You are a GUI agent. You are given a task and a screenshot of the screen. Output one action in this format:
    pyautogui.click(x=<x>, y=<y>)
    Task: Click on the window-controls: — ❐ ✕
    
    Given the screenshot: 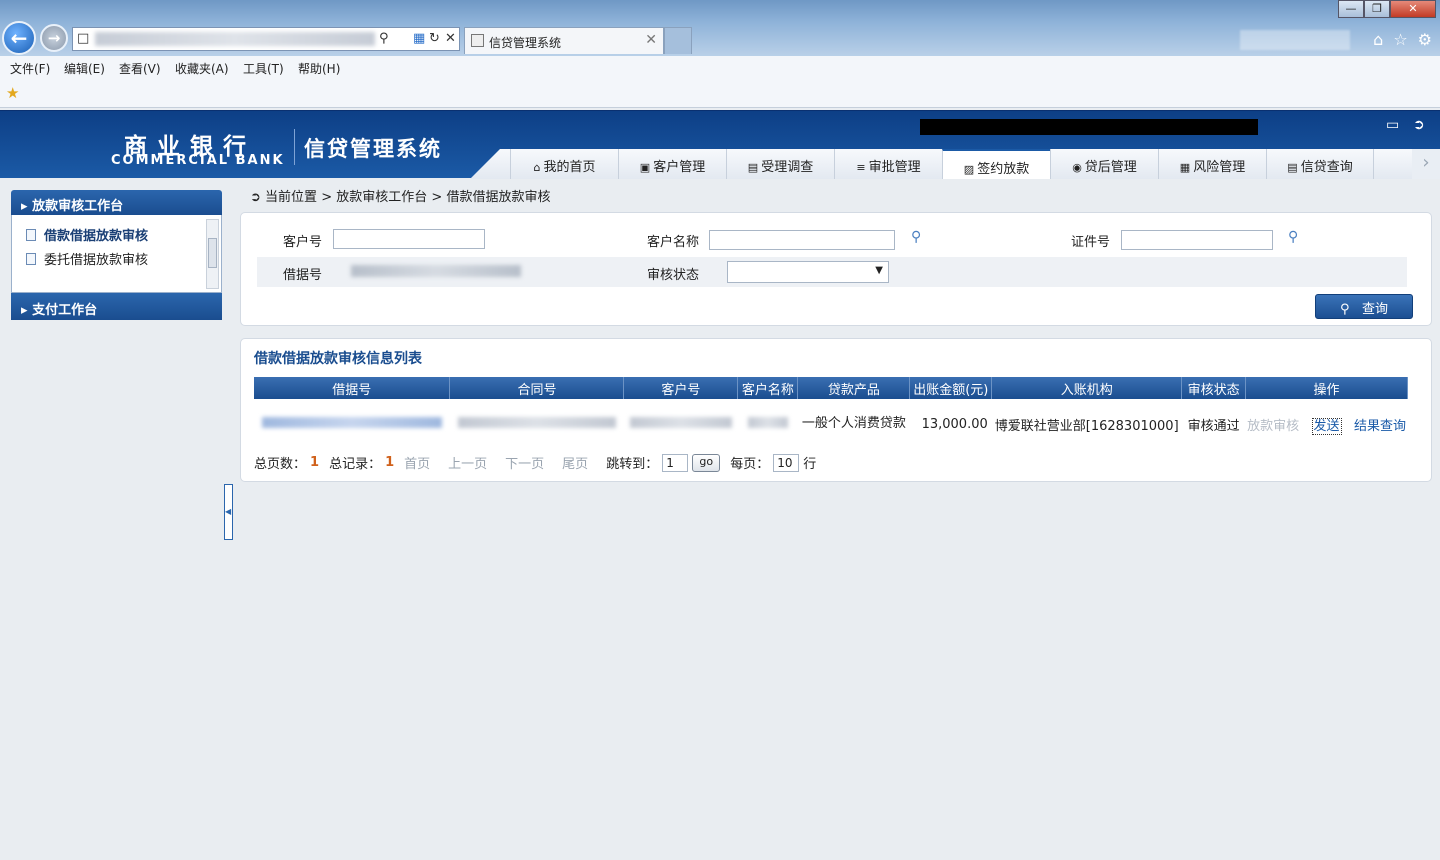 What is the action you would take?
    pyautogui.click(x=1387, y=9)
    